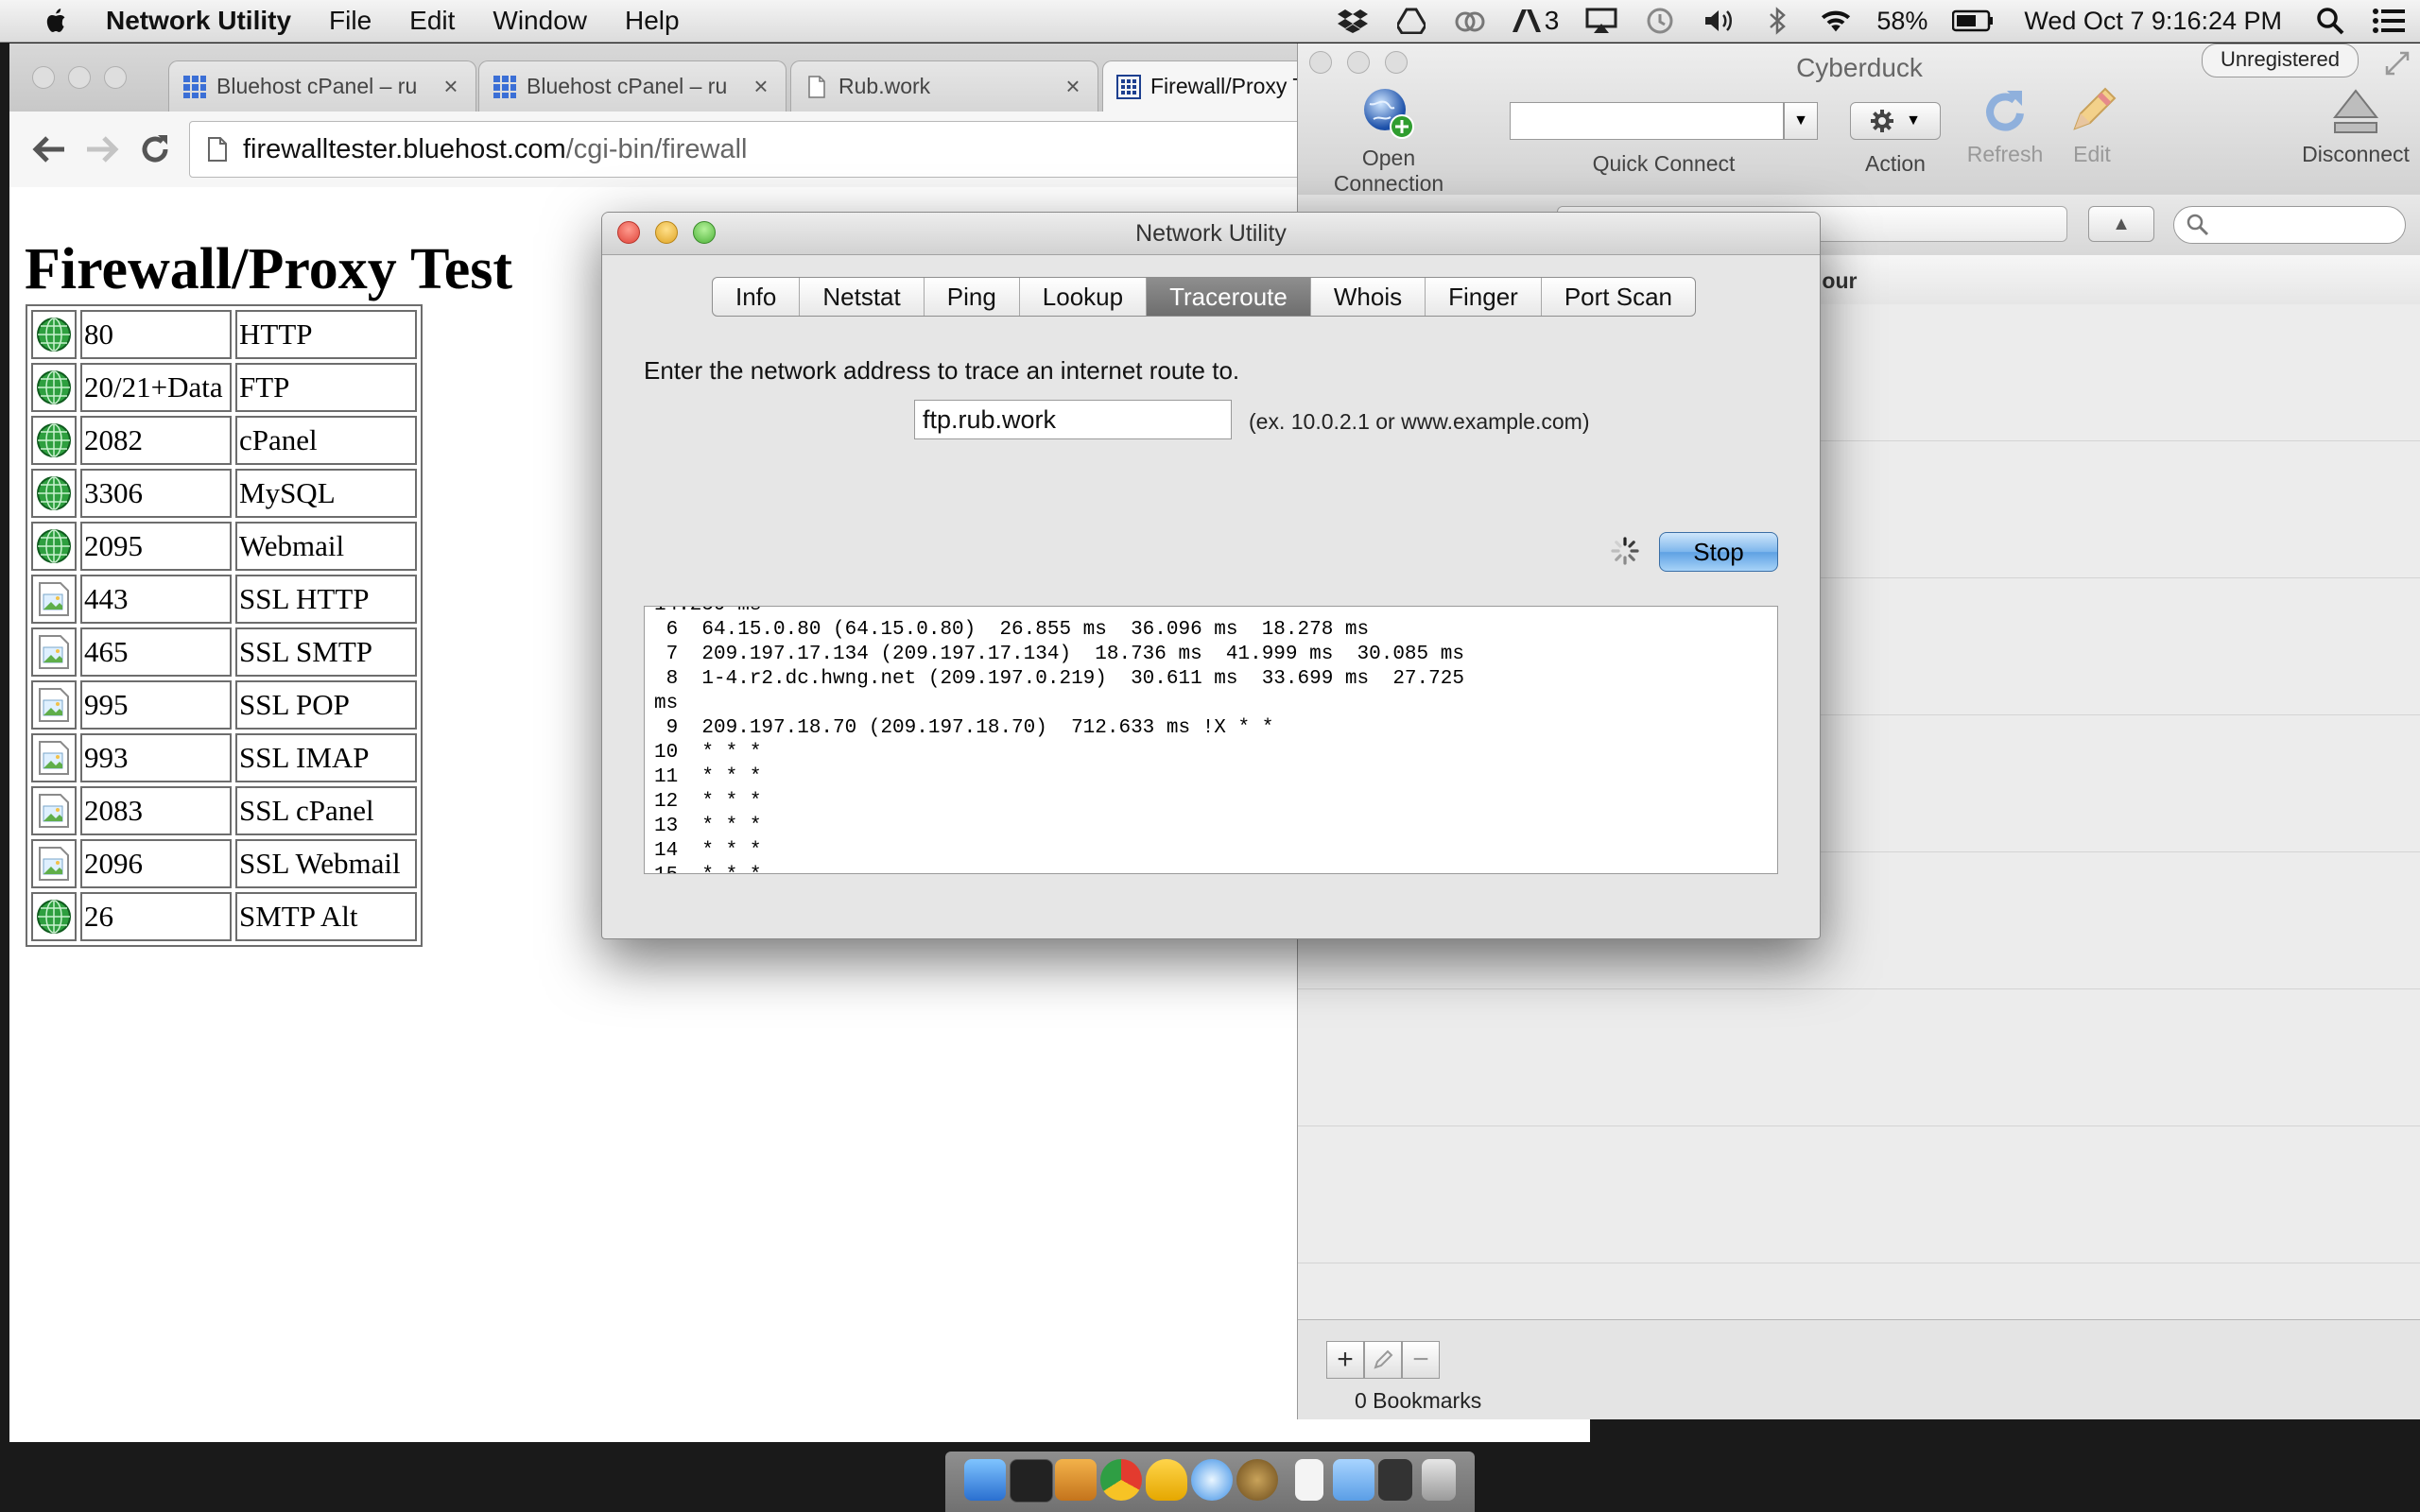  Describe the element at coordinates (198, 21) in the screenshot. I see `app-menu: Network Utility` at that location.